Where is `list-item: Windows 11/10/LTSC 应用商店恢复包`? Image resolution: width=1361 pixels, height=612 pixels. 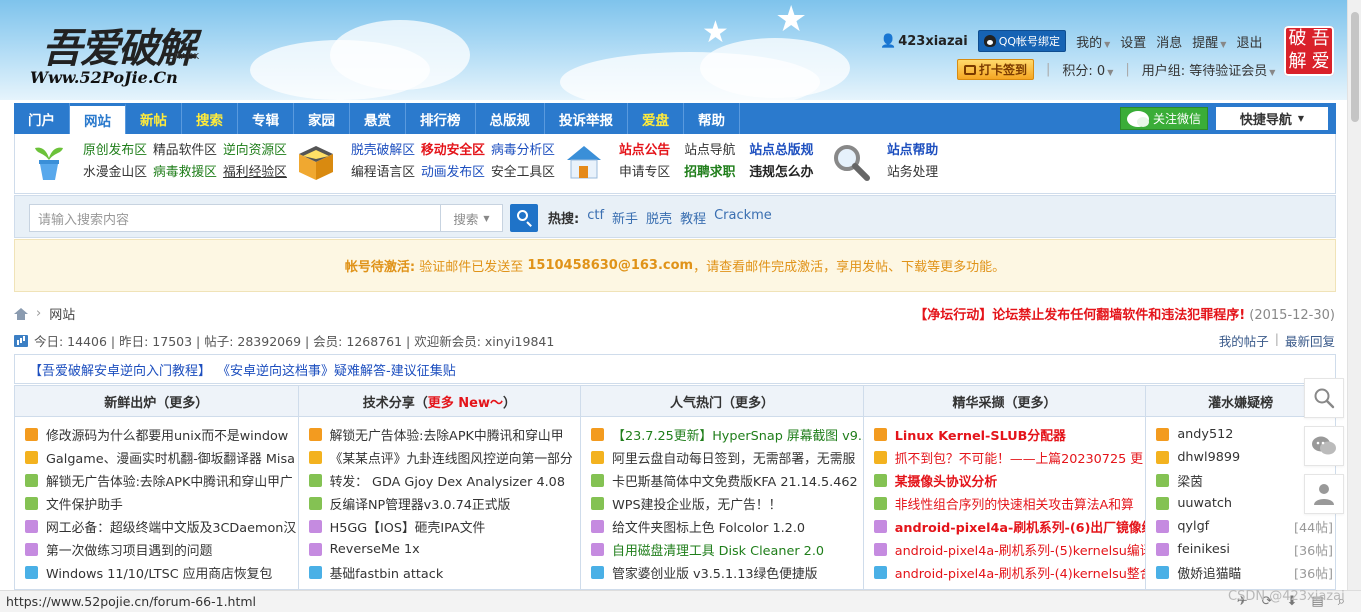 list-item: Windows 11/10/LTSC 应用商店恢复包 is located at coordinates (161, 572).